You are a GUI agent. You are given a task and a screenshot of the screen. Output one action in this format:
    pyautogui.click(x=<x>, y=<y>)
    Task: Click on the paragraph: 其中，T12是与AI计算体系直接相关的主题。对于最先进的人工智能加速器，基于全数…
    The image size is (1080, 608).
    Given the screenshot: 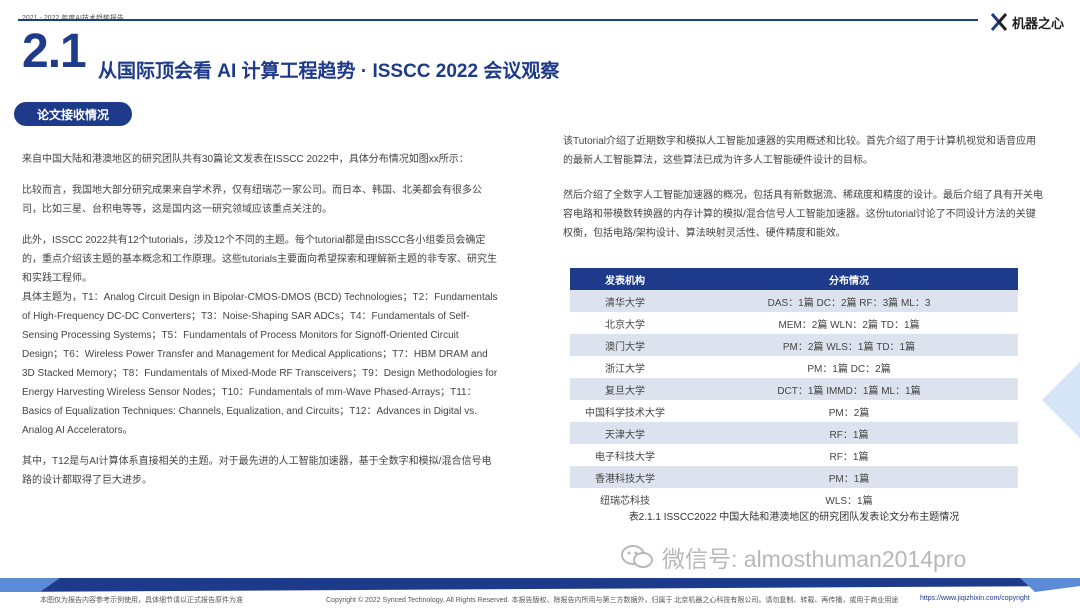 What is the action you would take?
    pyautogui.click(x=257, y=471)
    